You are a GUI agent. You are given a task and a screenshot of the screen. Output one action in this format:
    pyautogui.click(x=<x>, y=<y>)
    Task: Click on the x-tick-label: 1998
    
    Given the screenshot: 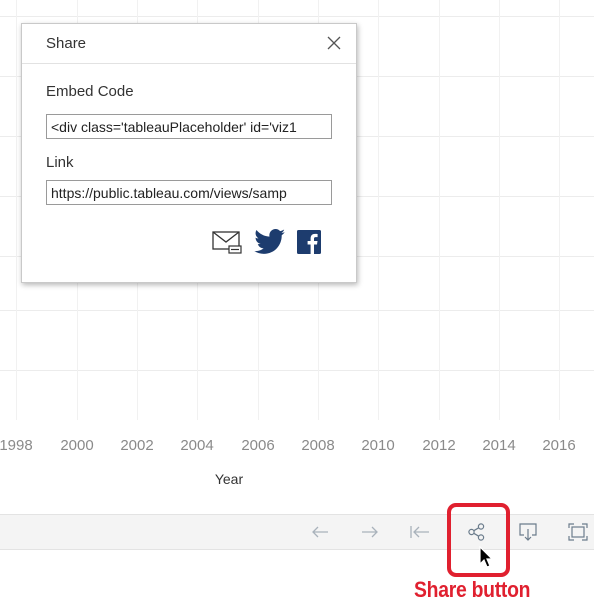 What is the action you would take?
    pyautogui.click(x=16, y=445)
    